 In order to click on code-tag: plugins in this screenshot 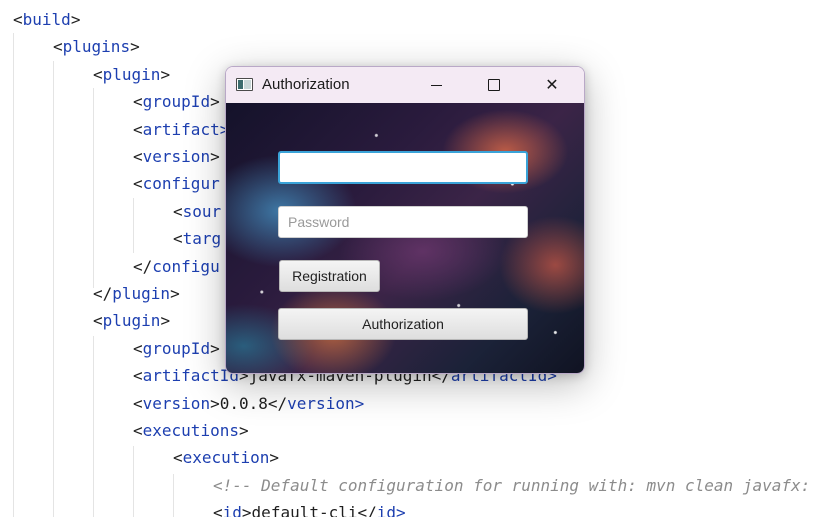, I will do `click(96, 47)`.